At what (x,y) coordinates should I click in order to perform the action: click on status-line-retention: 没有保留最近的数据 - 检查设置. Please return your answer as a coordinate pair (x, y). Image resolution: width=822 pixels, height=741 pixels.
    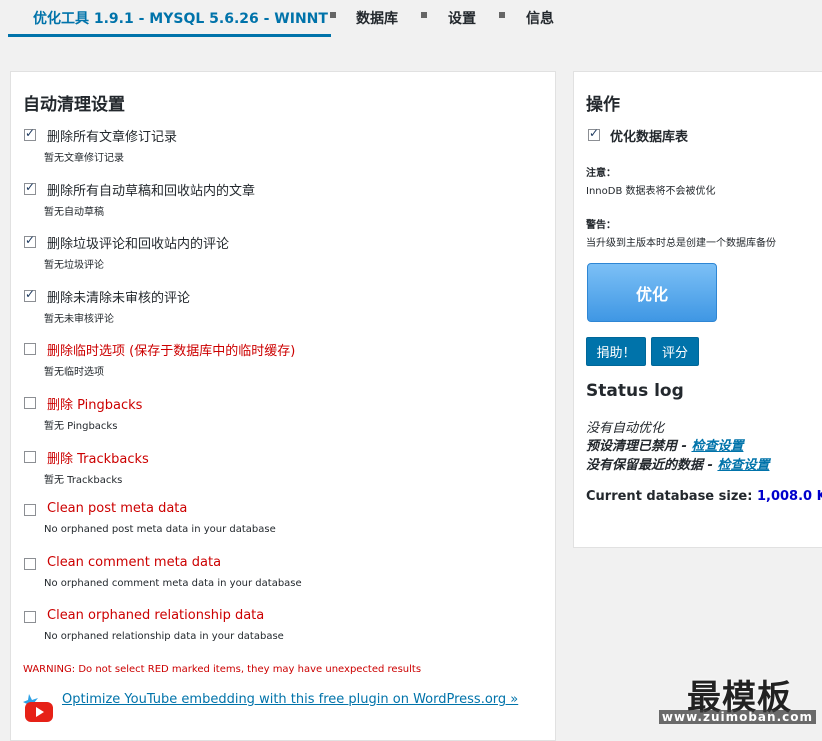
    Looking at the image, I should click on (677, 463).